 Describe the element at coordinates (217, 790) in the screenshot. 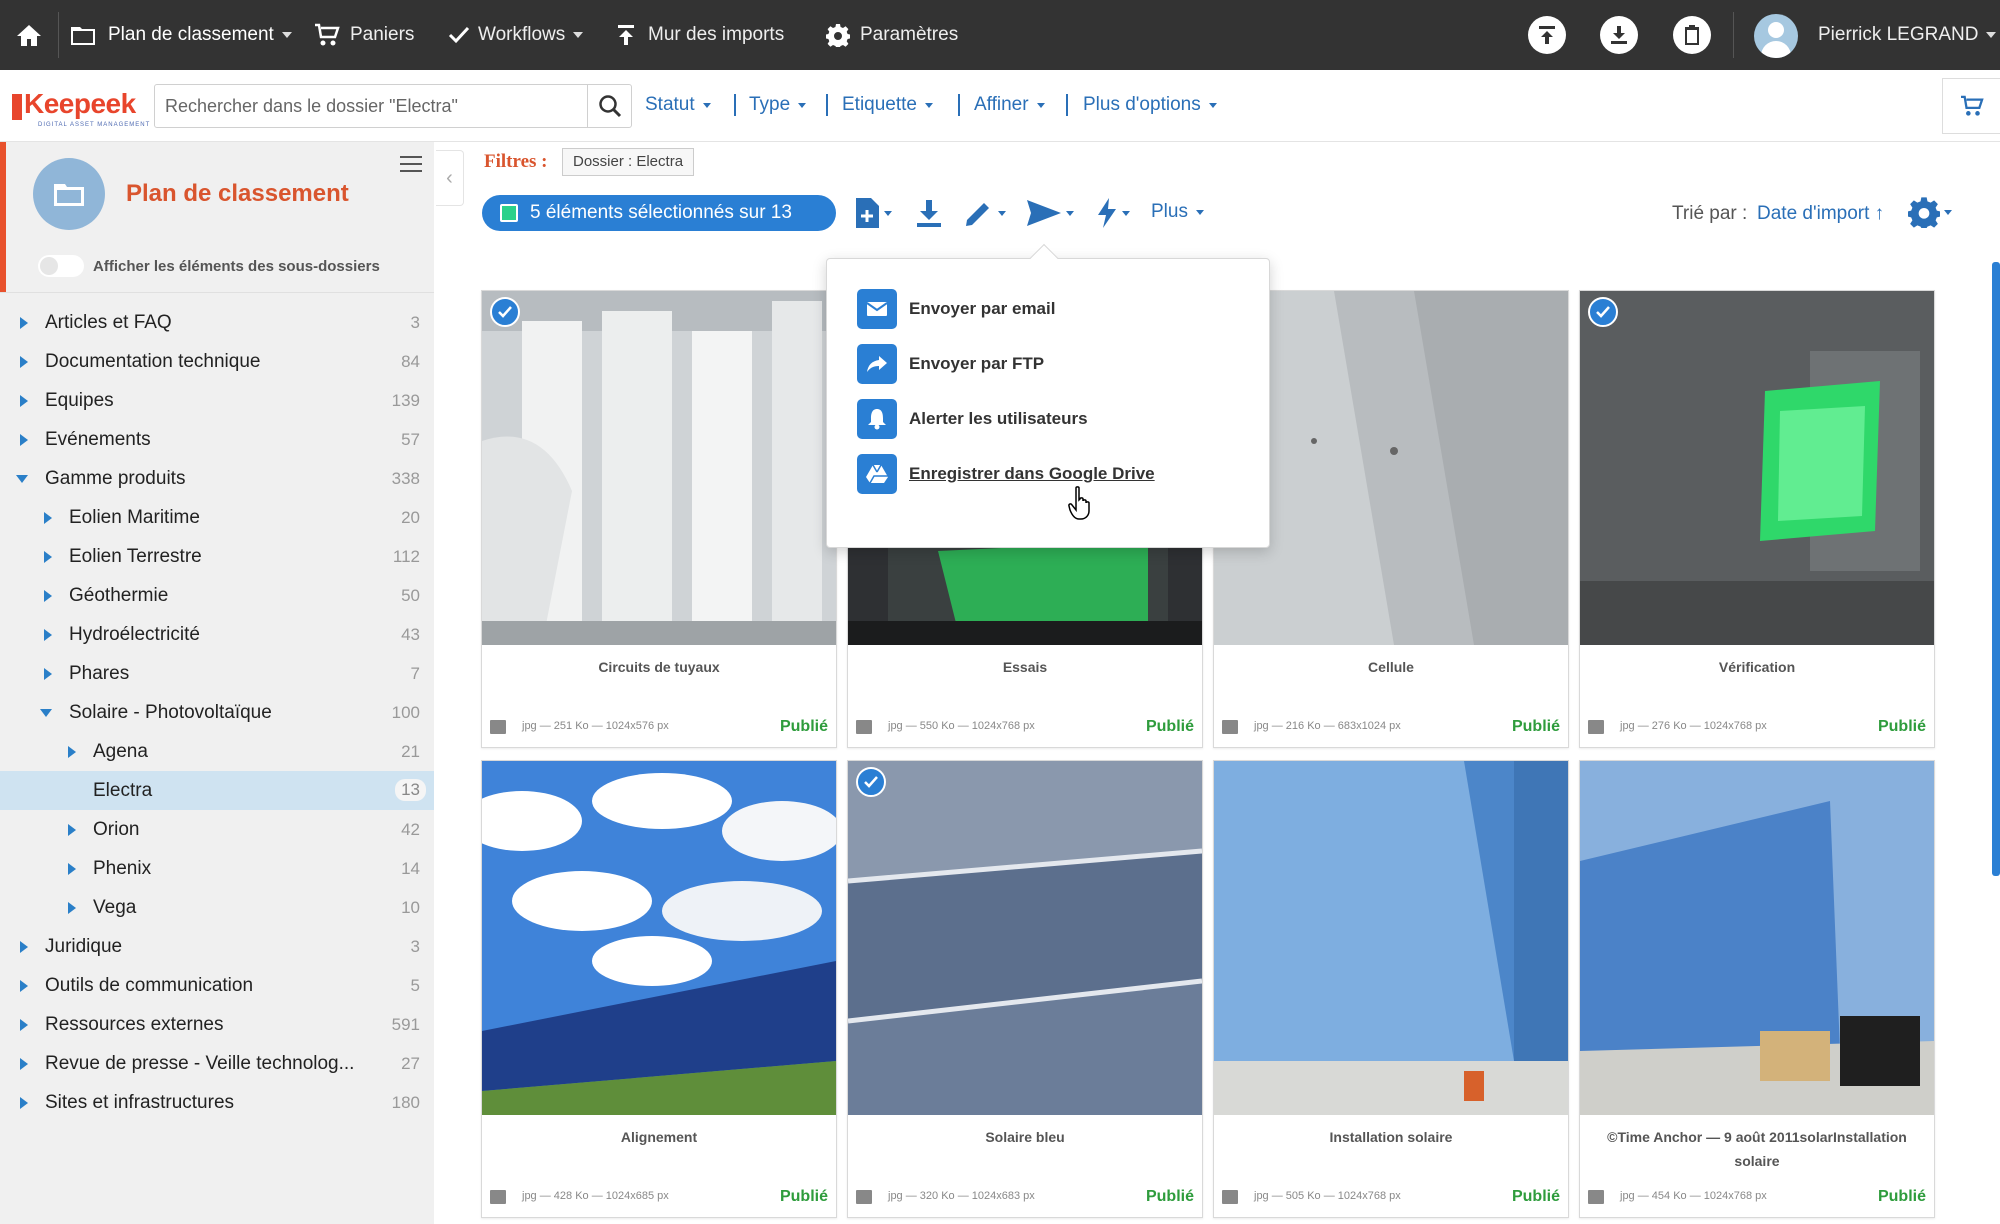

I see `tree-item: Electra 13` at that location.